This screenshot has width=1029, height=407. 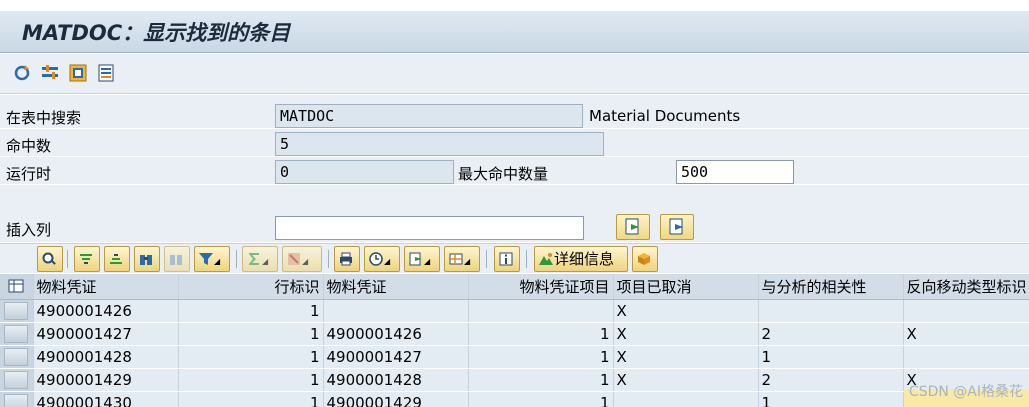 I want to click on column-header-analysis-relevance: 与分析的相关性, so click(x=831, y=287).